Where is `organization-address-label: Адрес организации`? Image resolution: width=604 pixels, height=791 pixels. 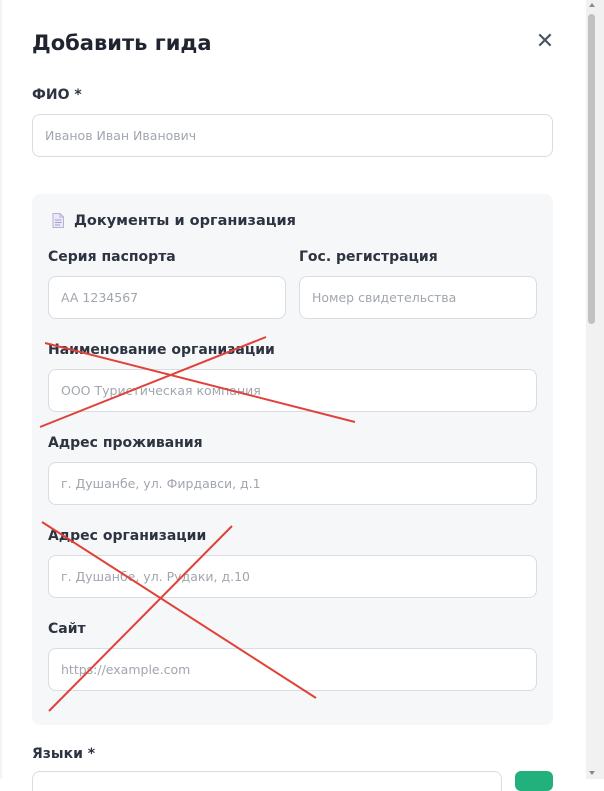 organization-address-label: Адрес организации is located at coordinates (127, 536).